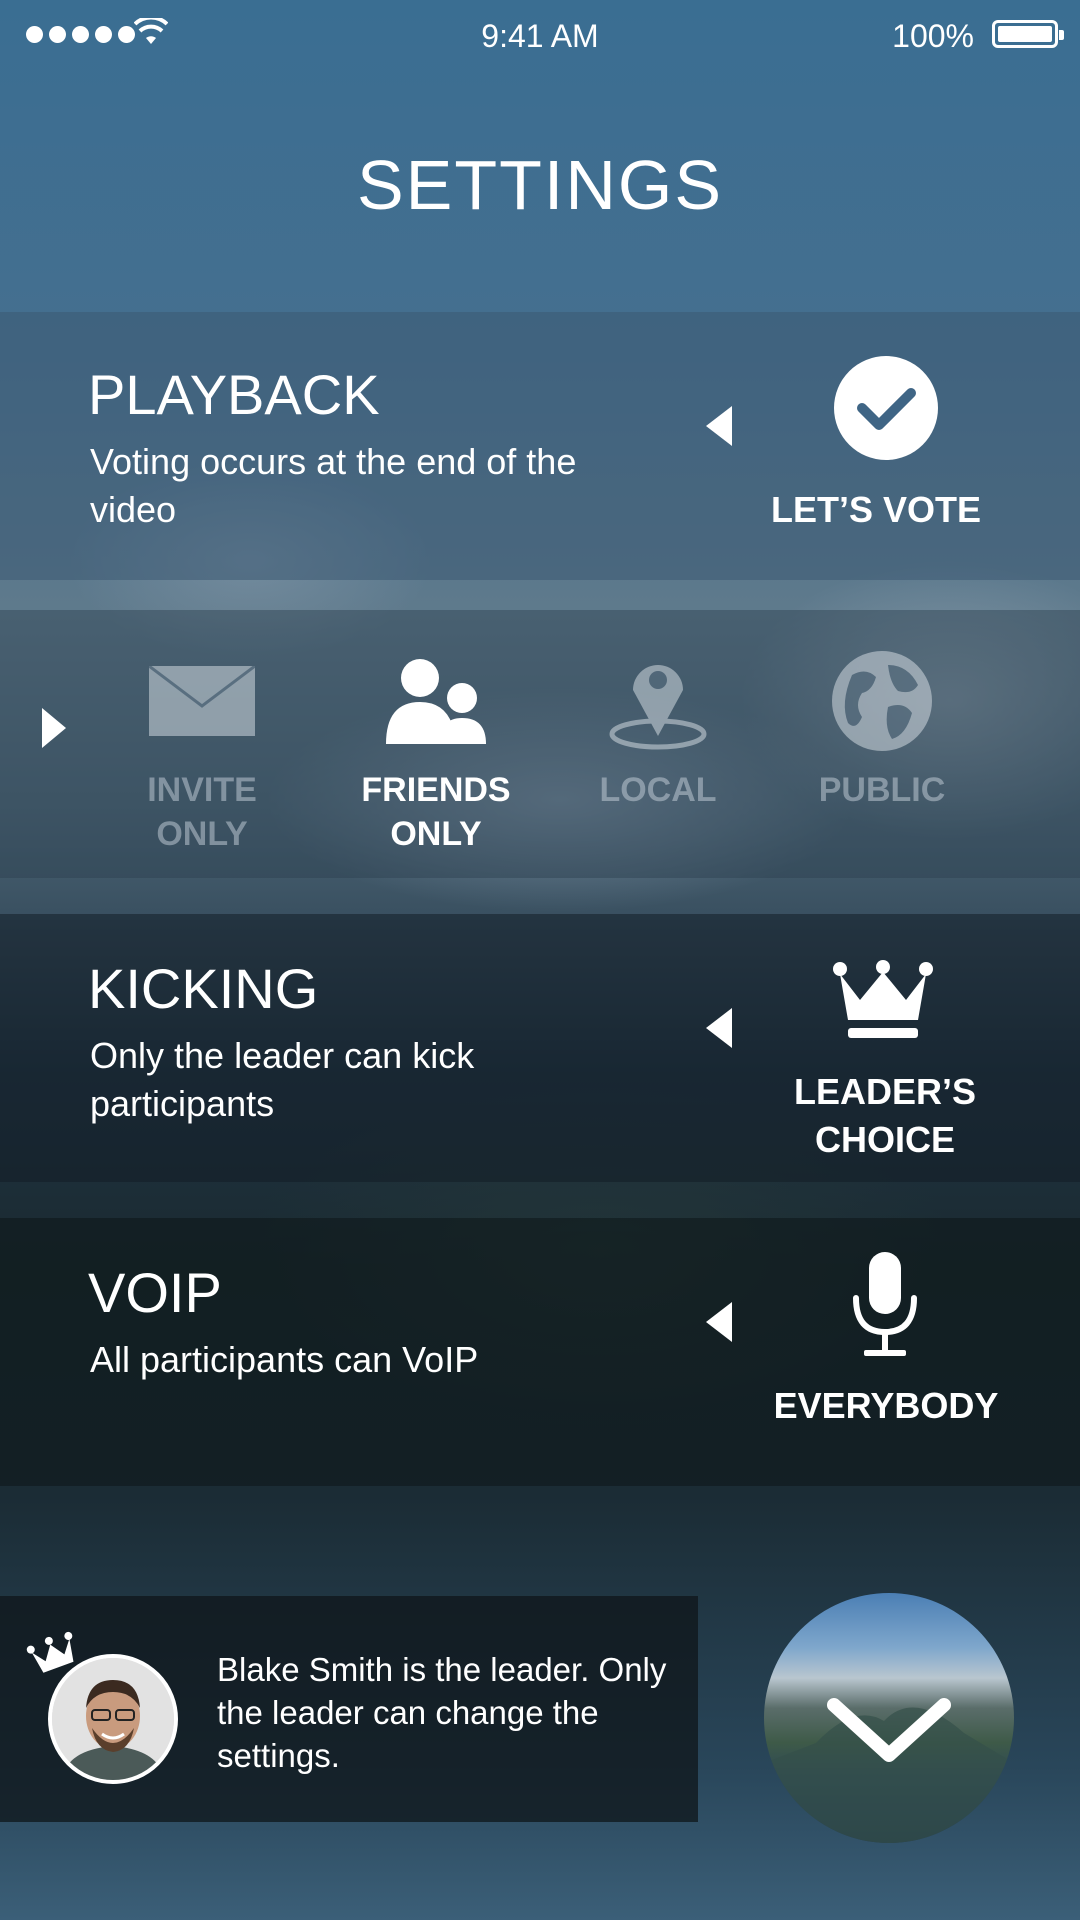 The height and width of the screenshot is (1920, 1080). I want to click on visibility-prev-arrow, so click(54, 728).